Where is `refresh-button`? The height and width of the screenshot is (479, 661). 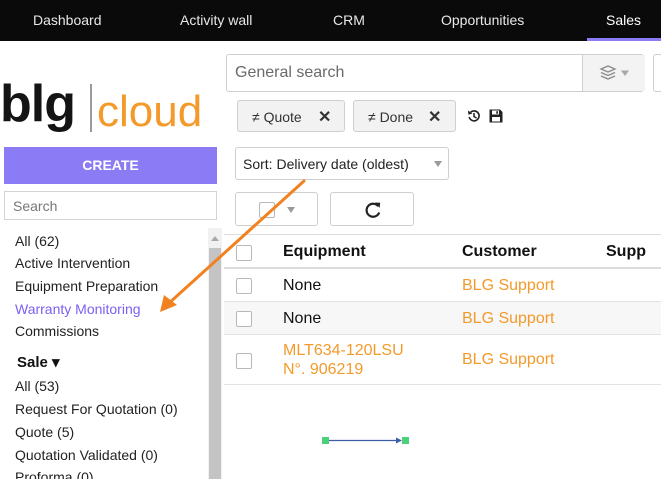
refresh-button is located at coordinates (372, 209).